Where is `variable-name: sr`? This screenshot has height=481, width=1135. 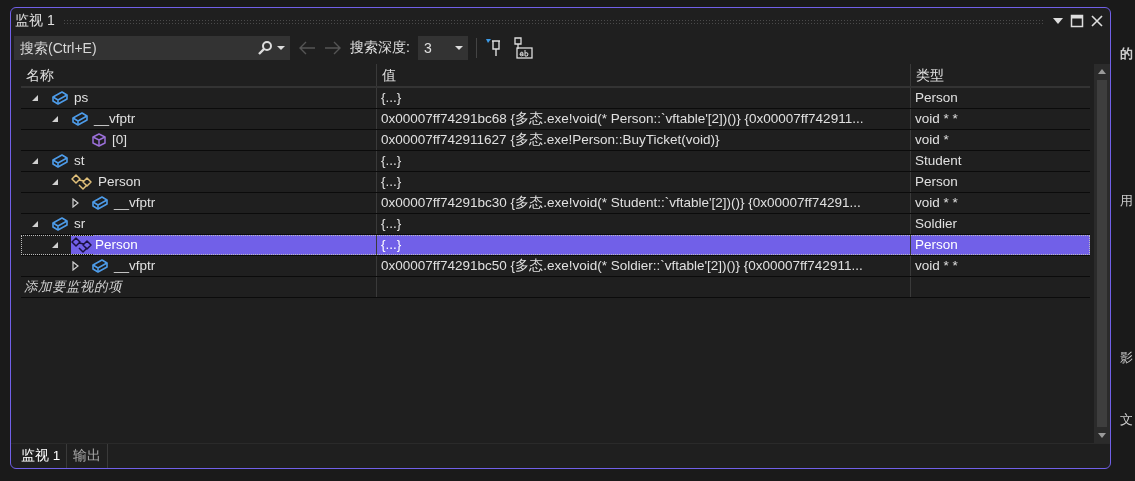 variable-name: sr is located at coordinates (80, 224).